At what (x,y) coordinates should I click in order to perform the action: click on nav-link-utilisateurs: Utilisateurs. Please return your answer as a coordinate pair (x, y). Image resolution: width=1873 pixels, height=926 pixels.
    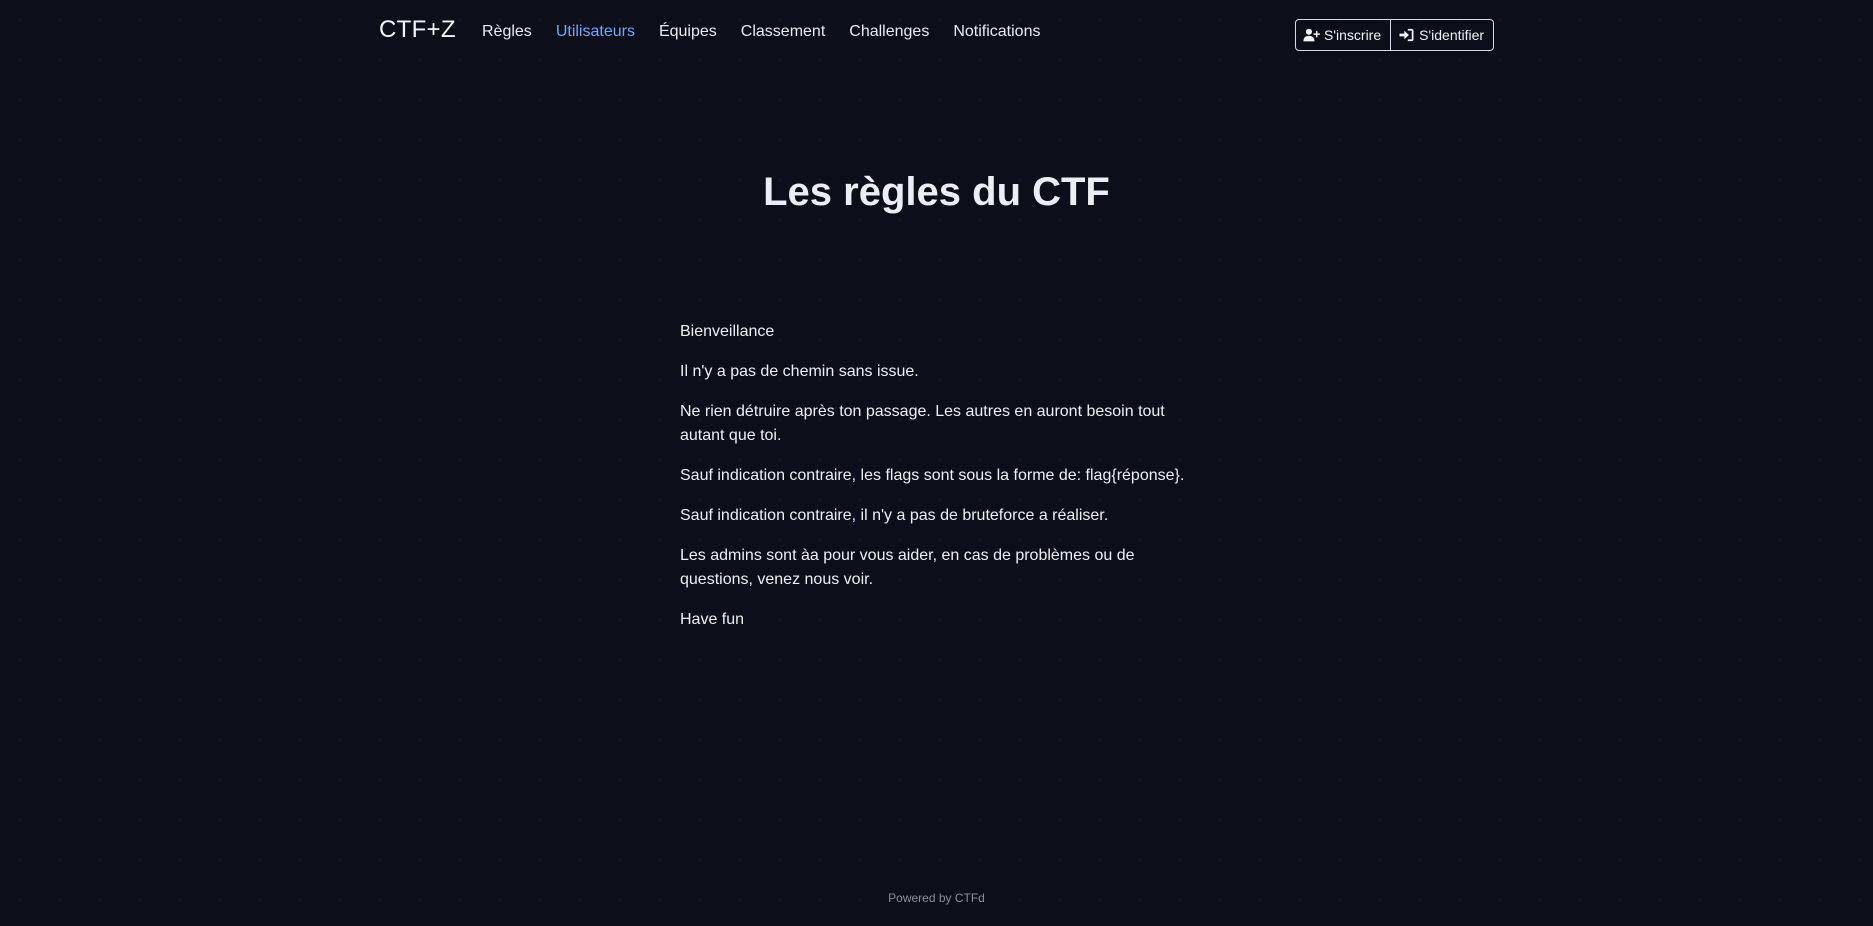
    Looking at the image, I should click on (595, 32).